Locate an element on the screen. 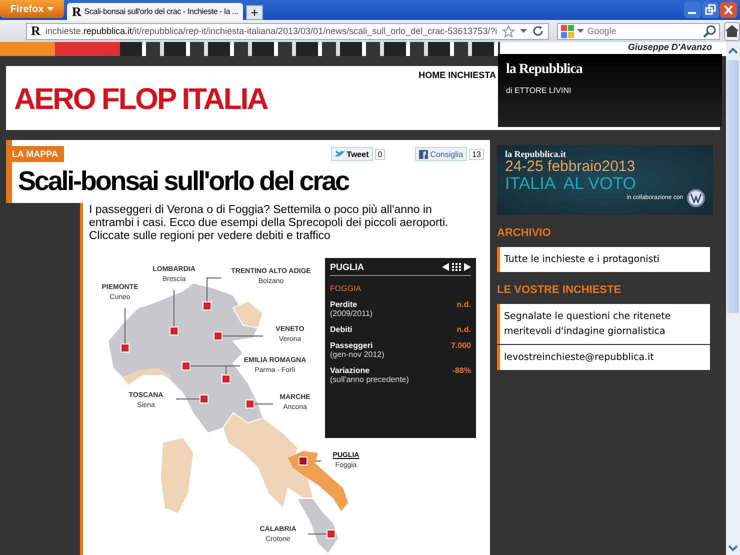 The height and width of the screenshot is (555, 740). stat-note: (sull'anno precedente) is located at coordinates (369, 379).